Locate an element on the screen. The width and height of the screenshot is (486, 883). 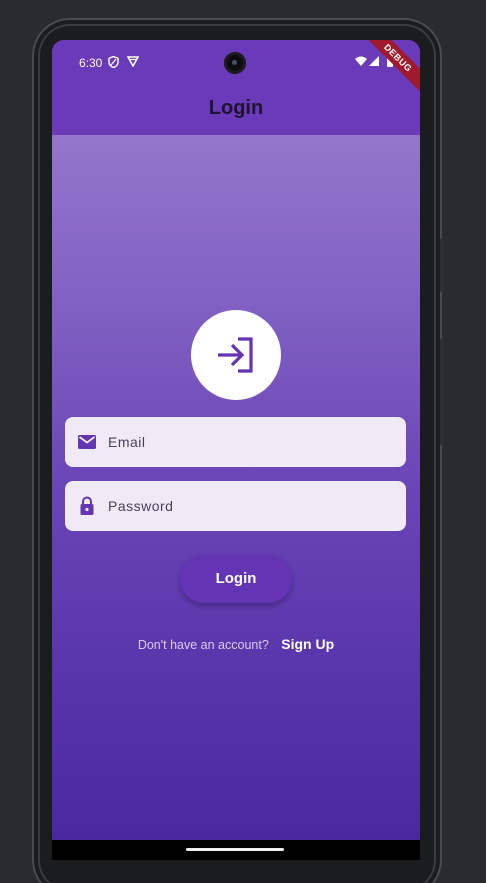
email-field is located at coordinates (235, 442).